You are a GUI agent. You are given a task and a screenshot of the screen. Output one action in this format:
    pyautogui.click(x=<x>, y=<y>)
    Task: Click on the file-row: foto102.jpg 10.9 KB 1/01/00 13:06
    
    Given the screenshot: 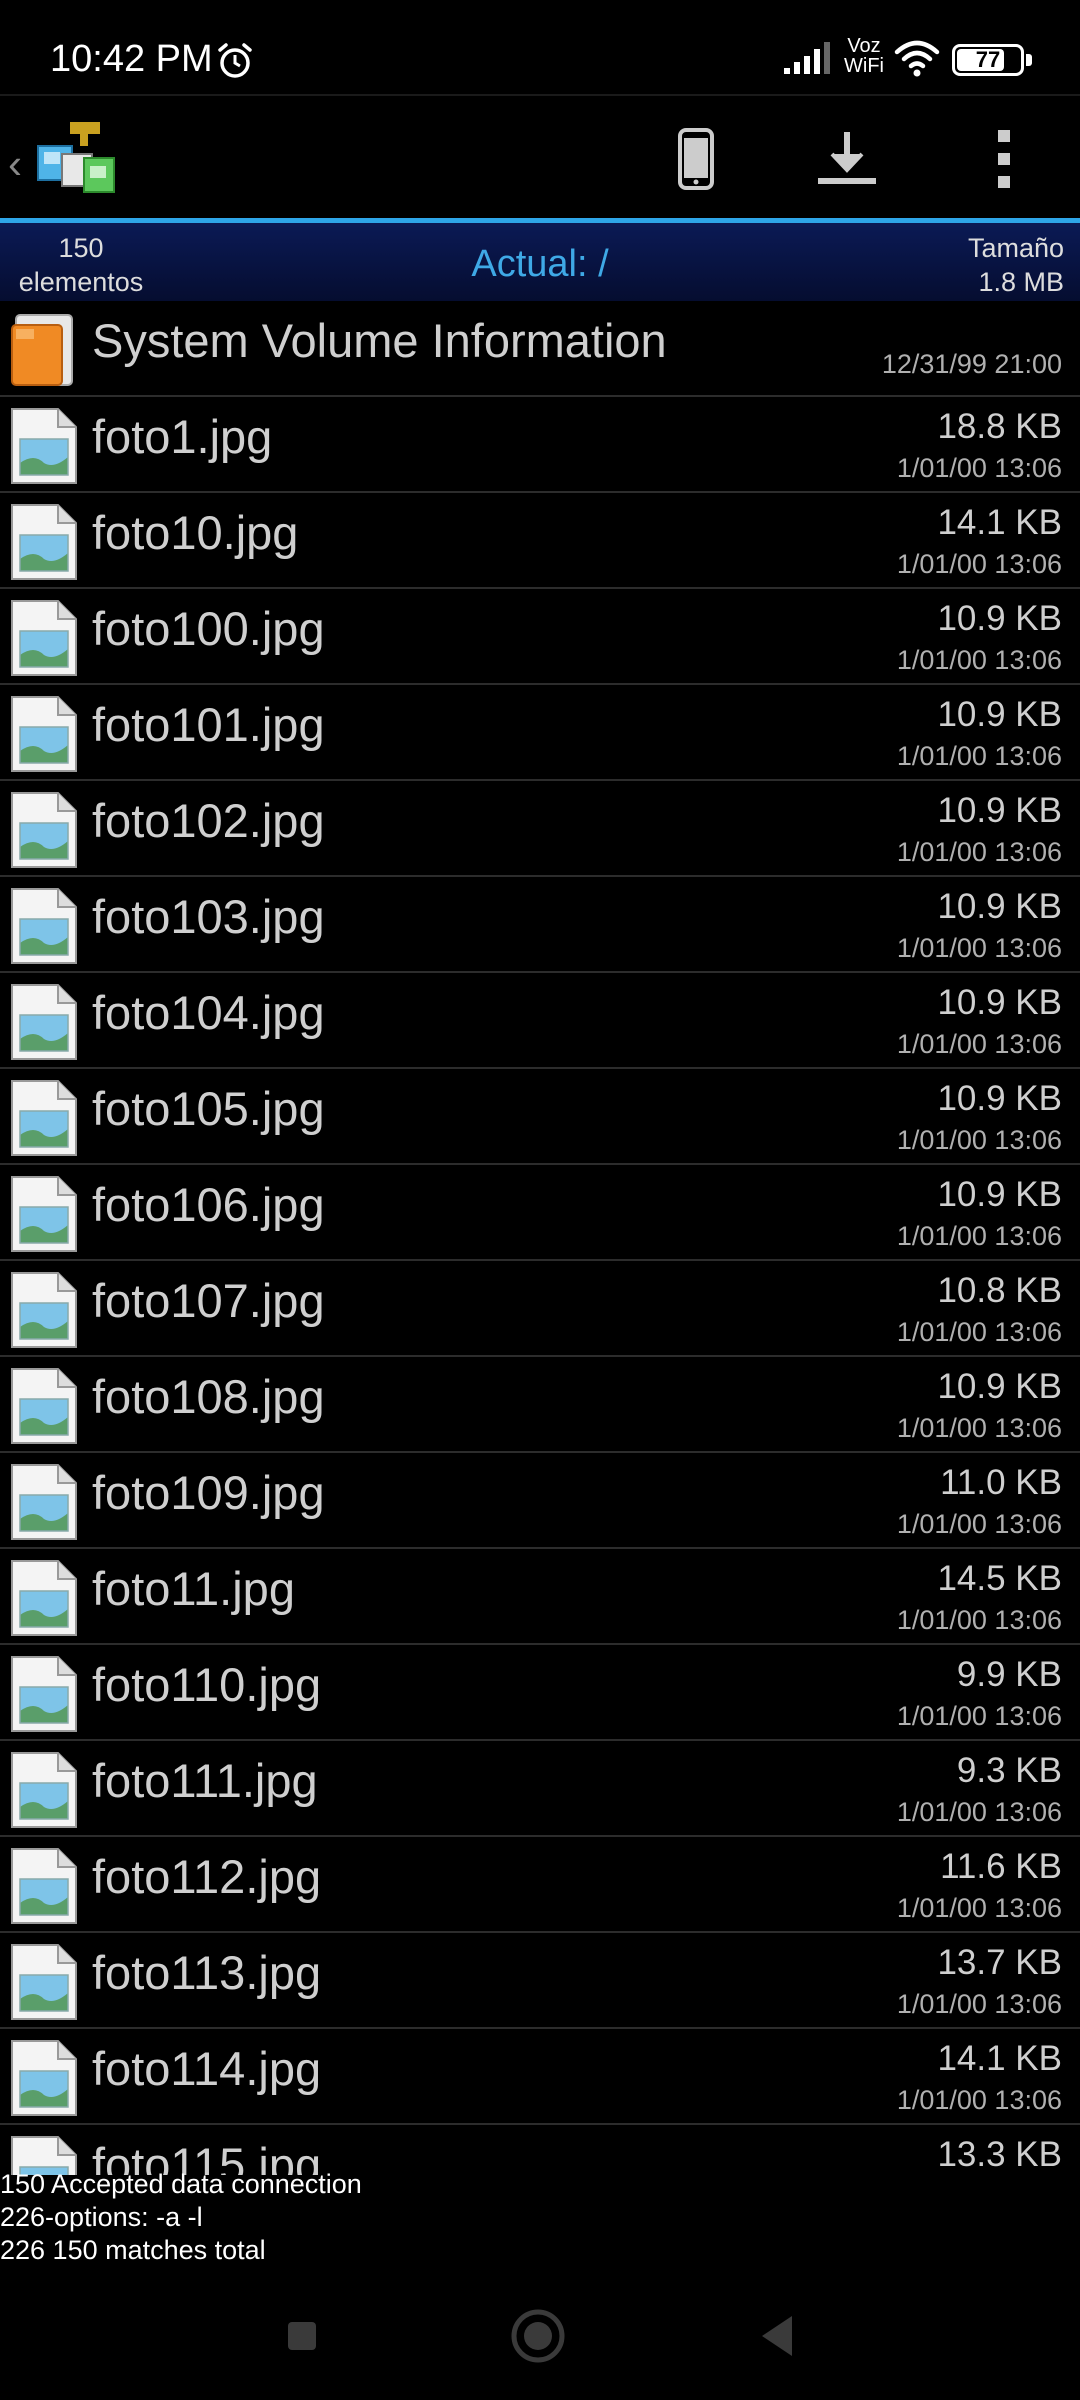 What is the action you would take?
    pyautogui.click(x=540, y=829)
    